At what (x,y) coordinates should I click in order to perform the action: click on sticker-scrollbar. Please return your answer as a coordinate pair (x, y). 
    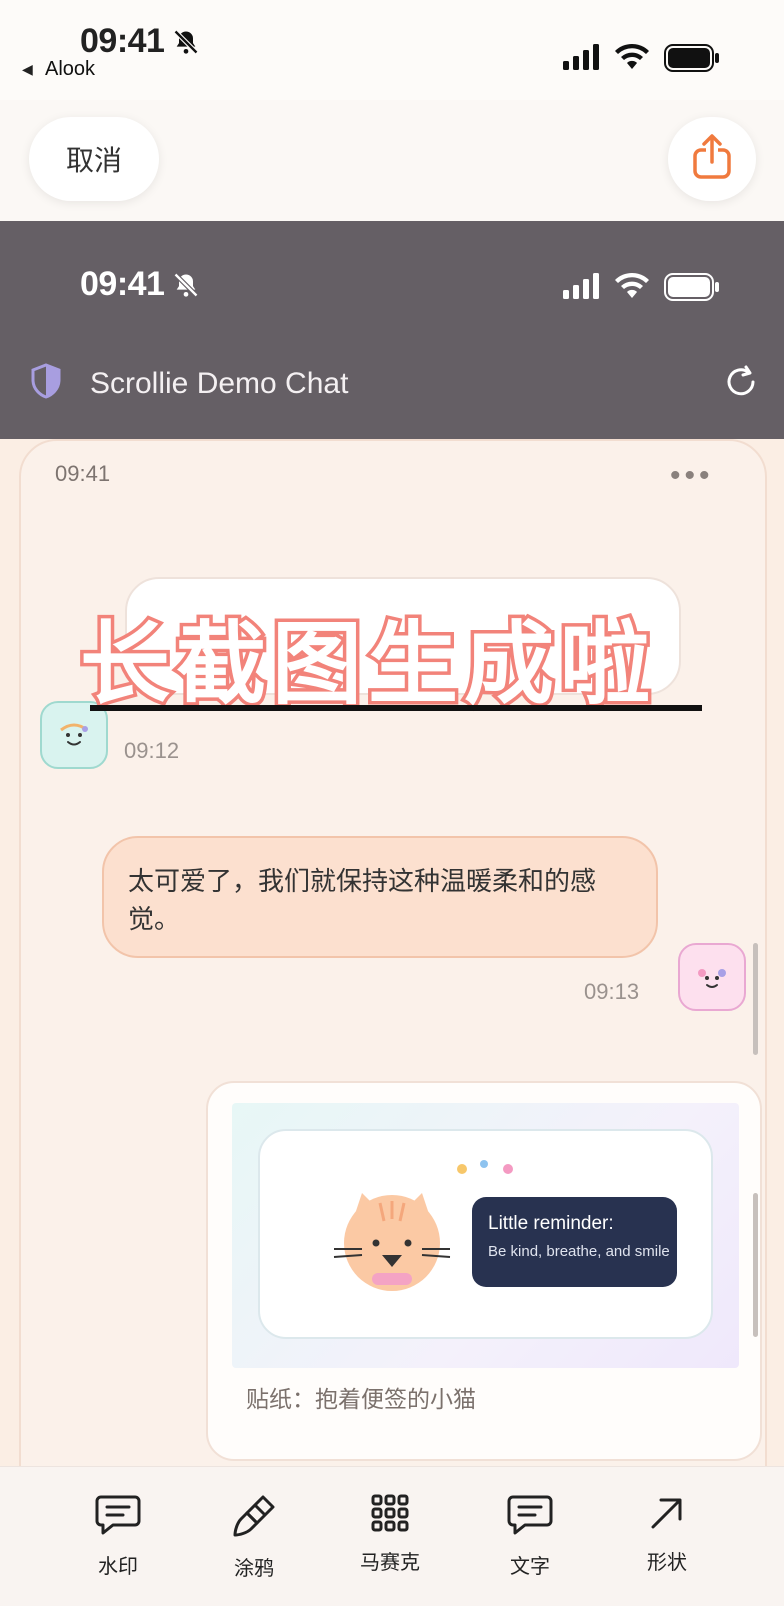
    Looking at the image, I should click on (755, 1265).